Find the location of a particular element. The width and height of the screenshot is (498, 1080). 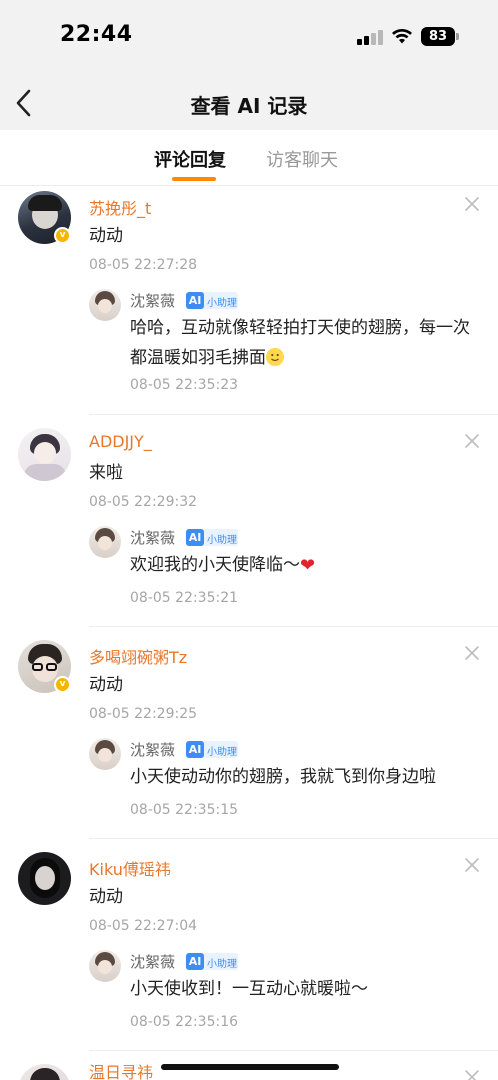

status-time: 22:44 is located at coordinates (96, 34).